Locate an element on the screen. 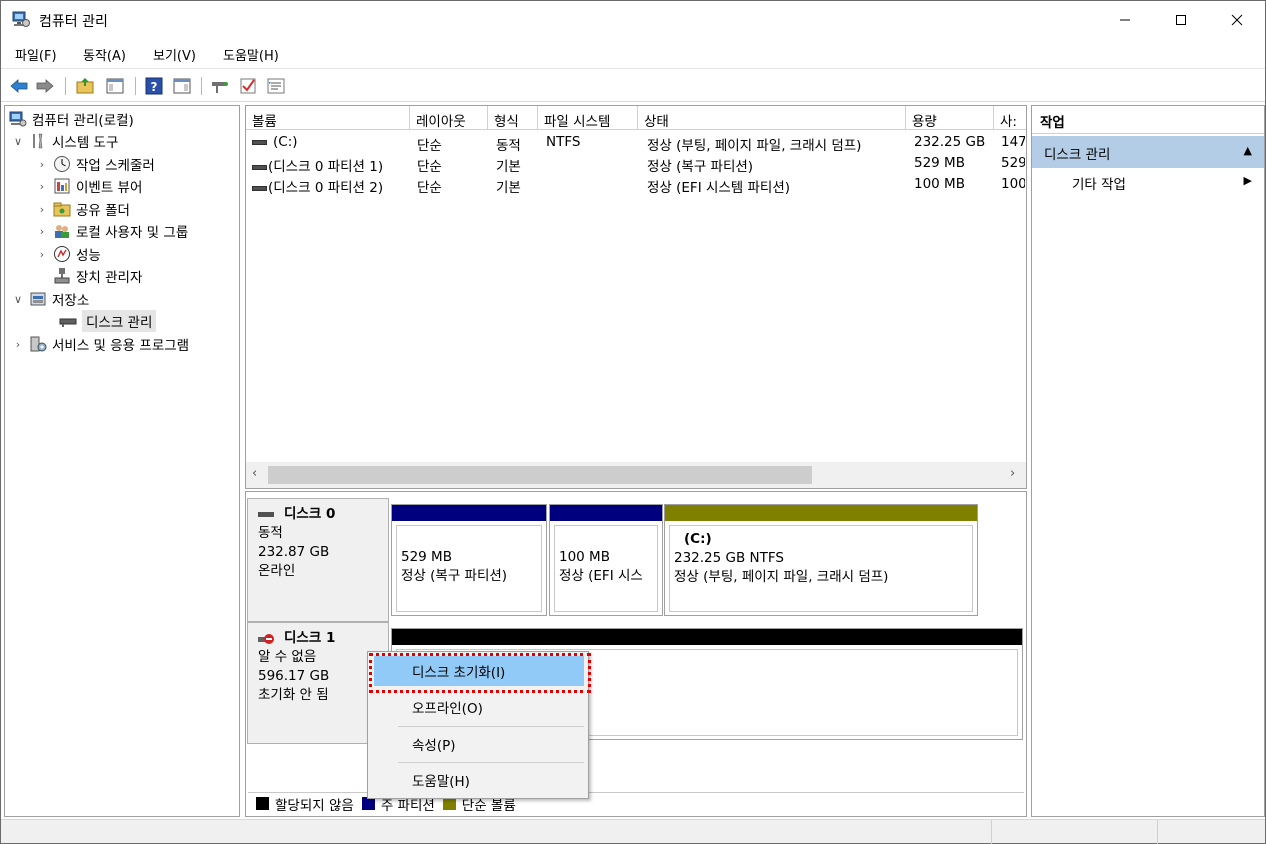  partition-recovery: 529 MB 정상 (복구 파티션) is located at coordinates (469, 560).